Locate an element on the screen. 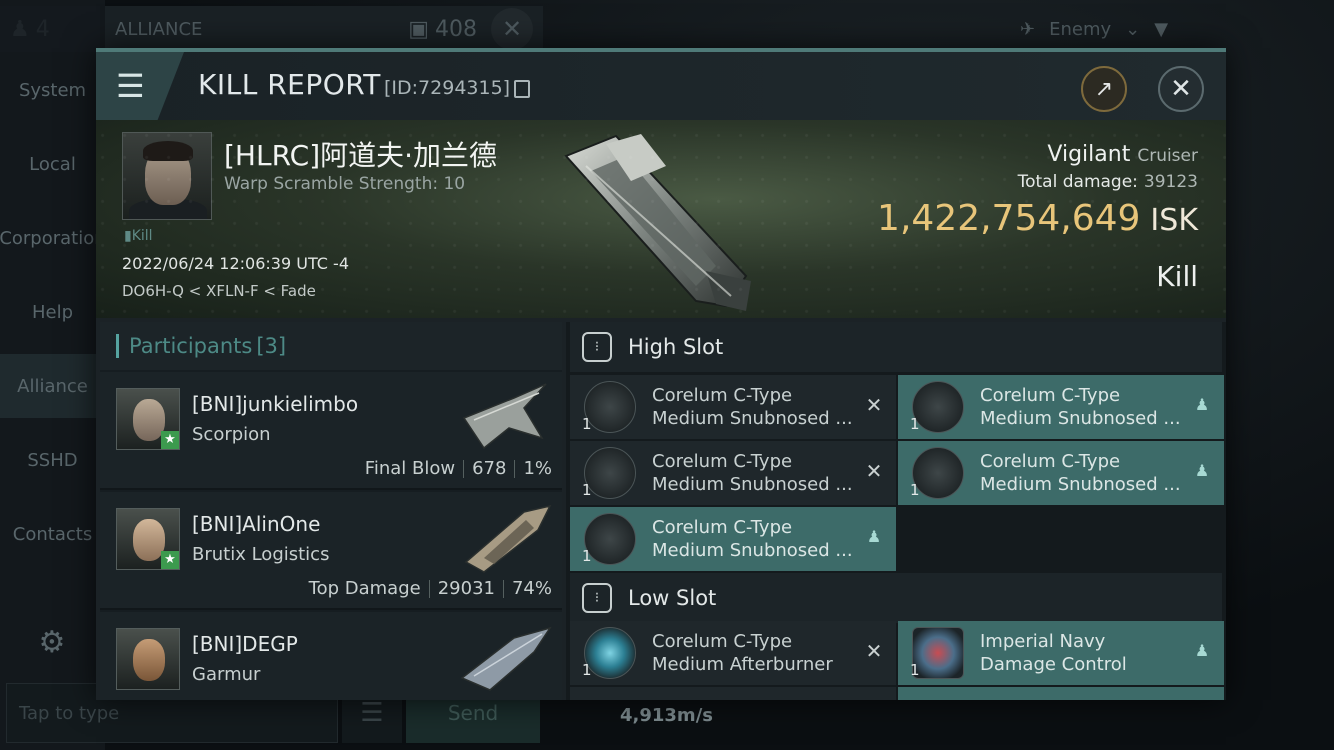  sidebar-item-local: Local is located at coordinates (52, 164).